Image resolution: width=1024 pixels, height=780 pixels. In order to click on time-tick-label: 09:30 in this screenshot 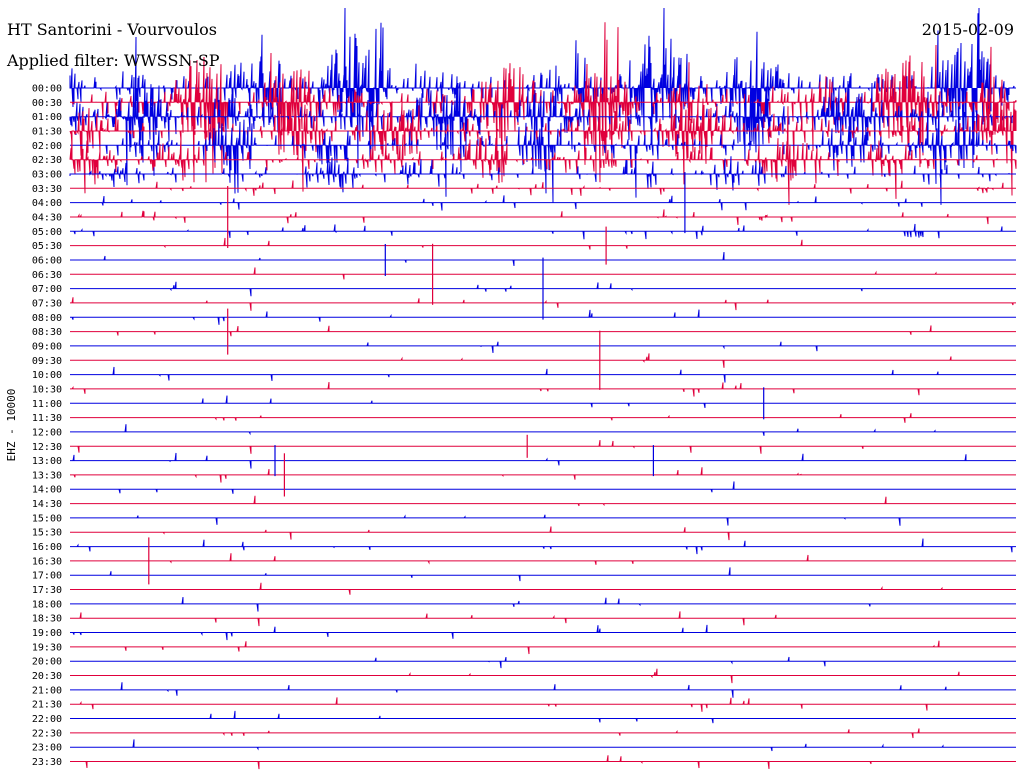, I will do `click(47, 361)`.